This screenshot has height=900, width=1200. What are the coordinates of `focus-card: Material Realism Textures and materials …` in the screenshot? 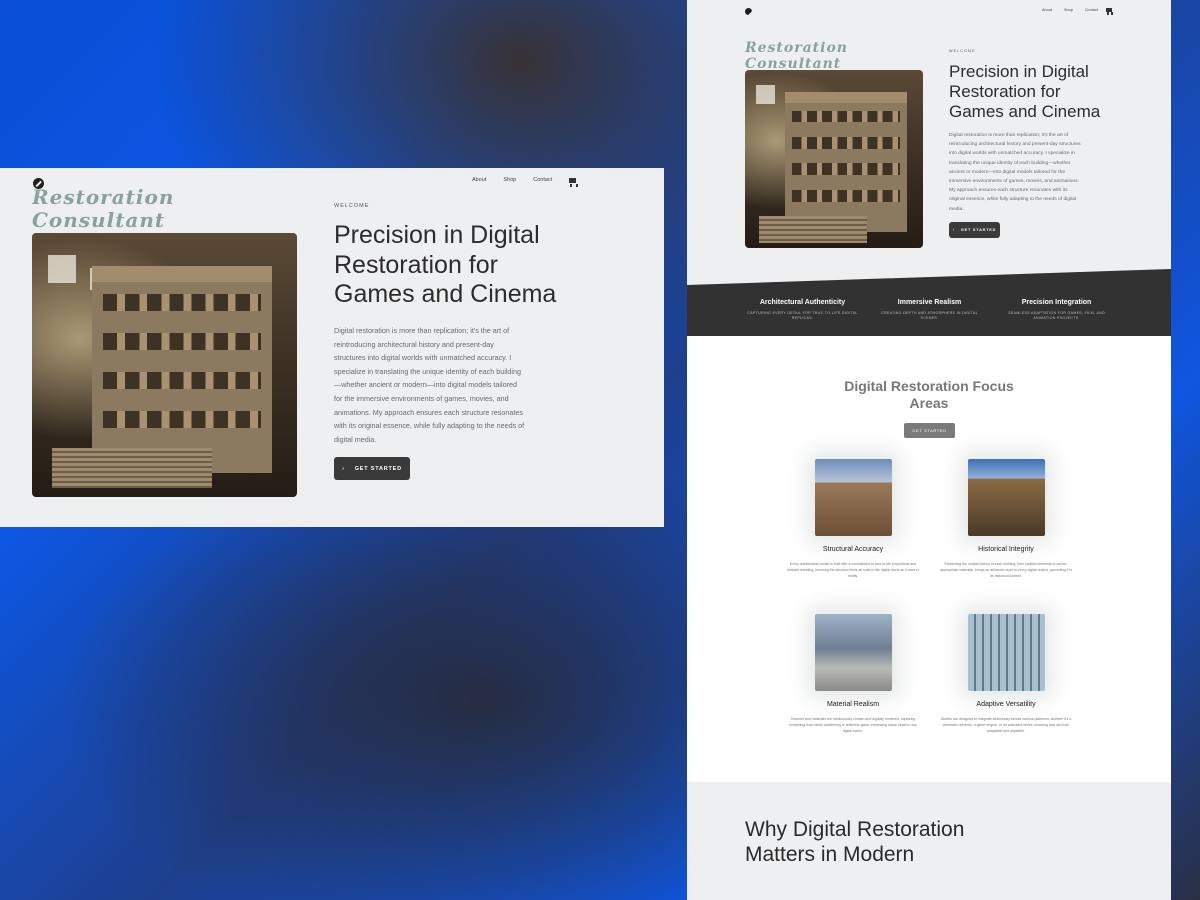 It's located at (853, 674).